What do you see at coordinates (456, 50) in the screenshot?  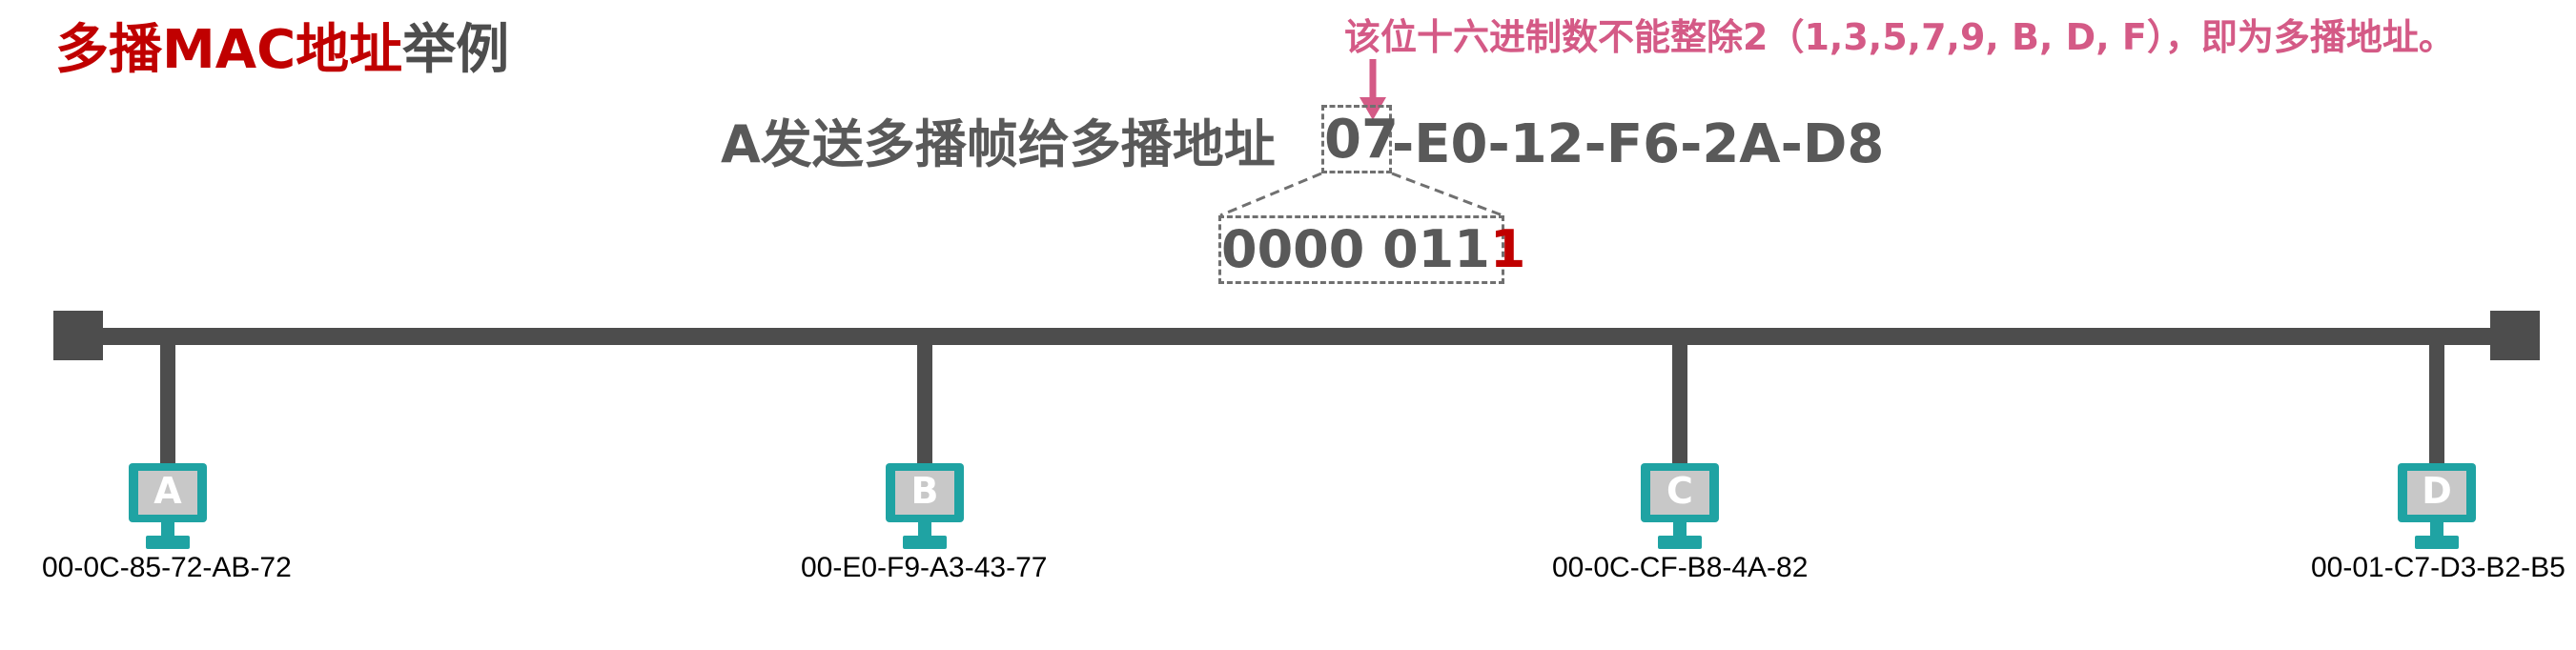 I see `title-rest: 举例` at bounding box center [456, 50].